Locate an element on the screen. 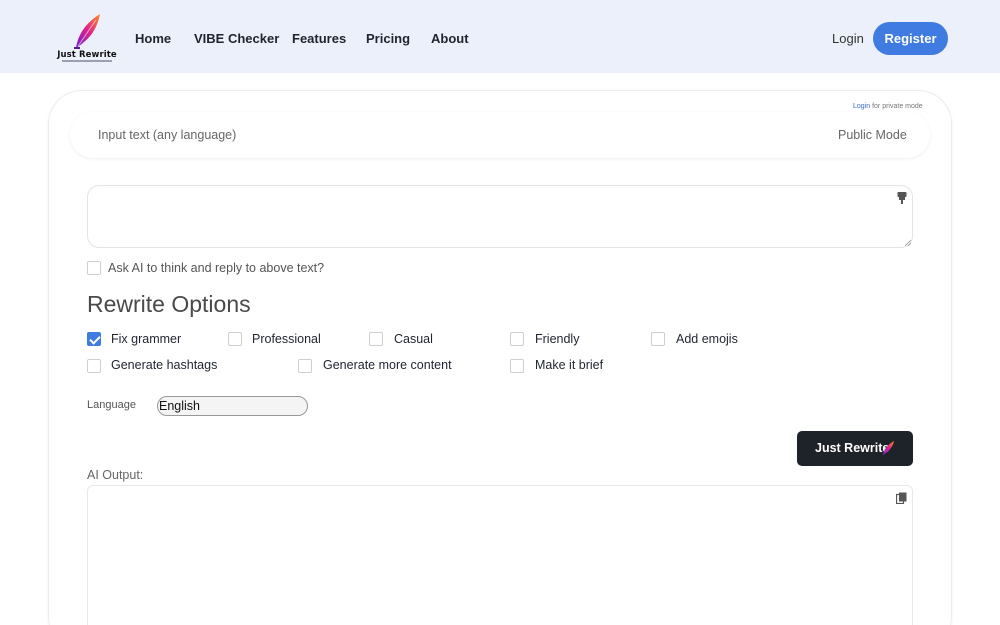  casual-label: Casual is located at coordinates (413, 339).